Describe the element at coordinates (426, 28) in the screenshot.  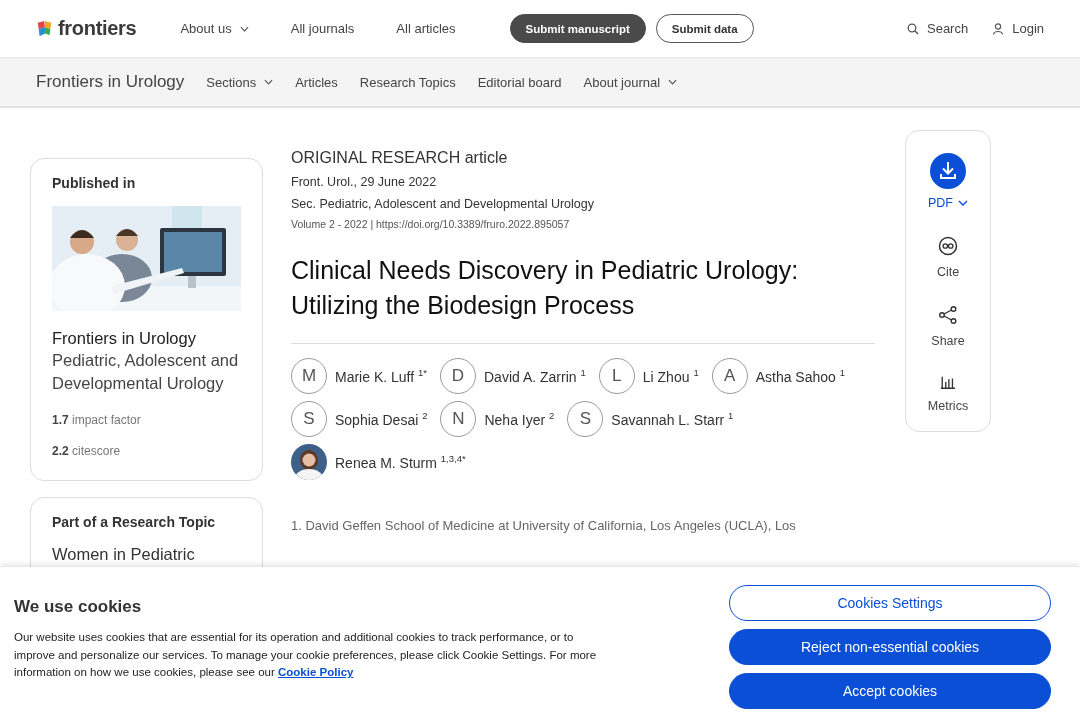
I see `nav-link: All articles` at that location.